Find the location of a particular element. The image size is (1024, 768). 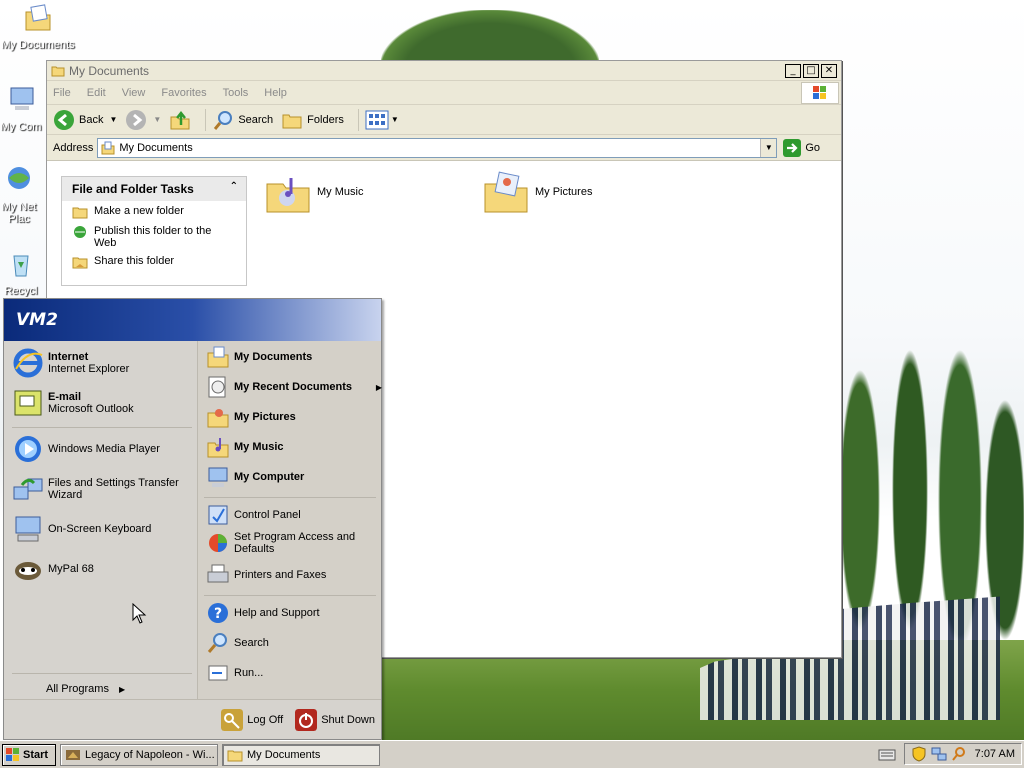

start-item-media-player: Windows Media Player is located at coordinates (86, 449).